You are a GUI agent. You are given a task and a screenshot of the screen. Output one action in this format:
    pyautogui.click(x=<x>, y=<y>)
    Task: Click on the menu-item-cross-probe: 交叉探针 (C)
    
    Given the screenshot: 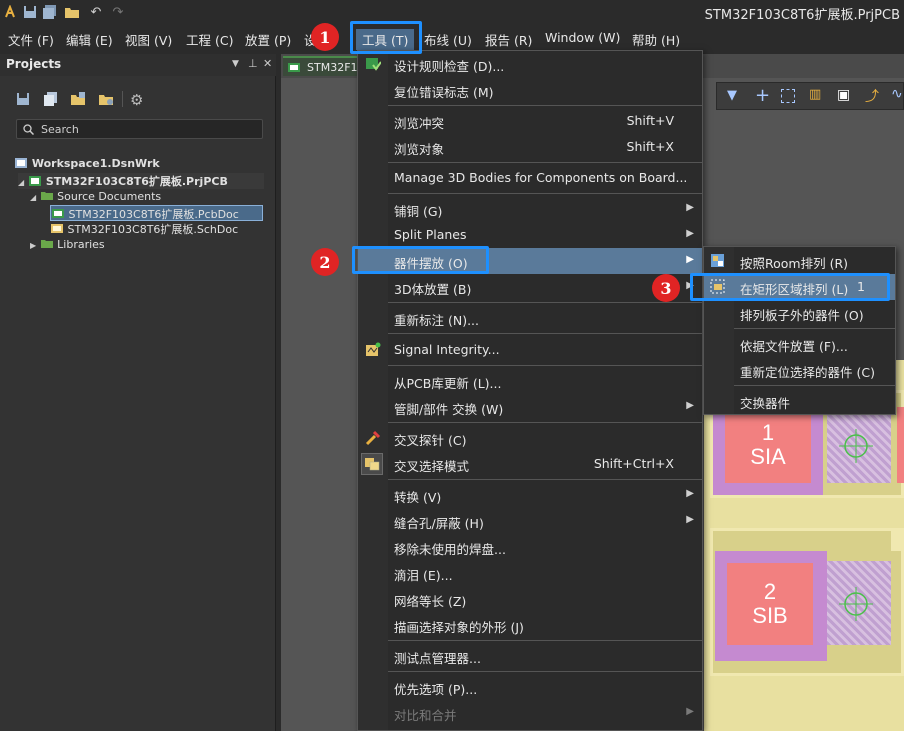 What is the action you would take?
    pyautogui.click(x=530, y=438)
    